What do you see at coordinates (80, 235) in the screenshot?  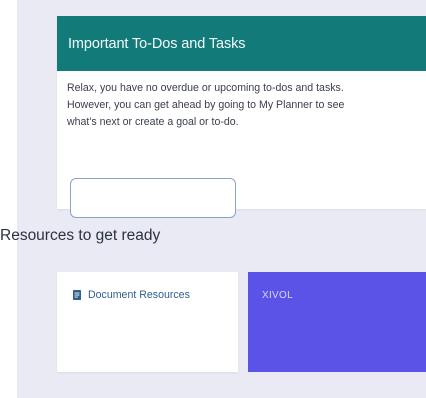 I see `resources-section-heading: Resources to get ready` at bounding box center [80, 235].